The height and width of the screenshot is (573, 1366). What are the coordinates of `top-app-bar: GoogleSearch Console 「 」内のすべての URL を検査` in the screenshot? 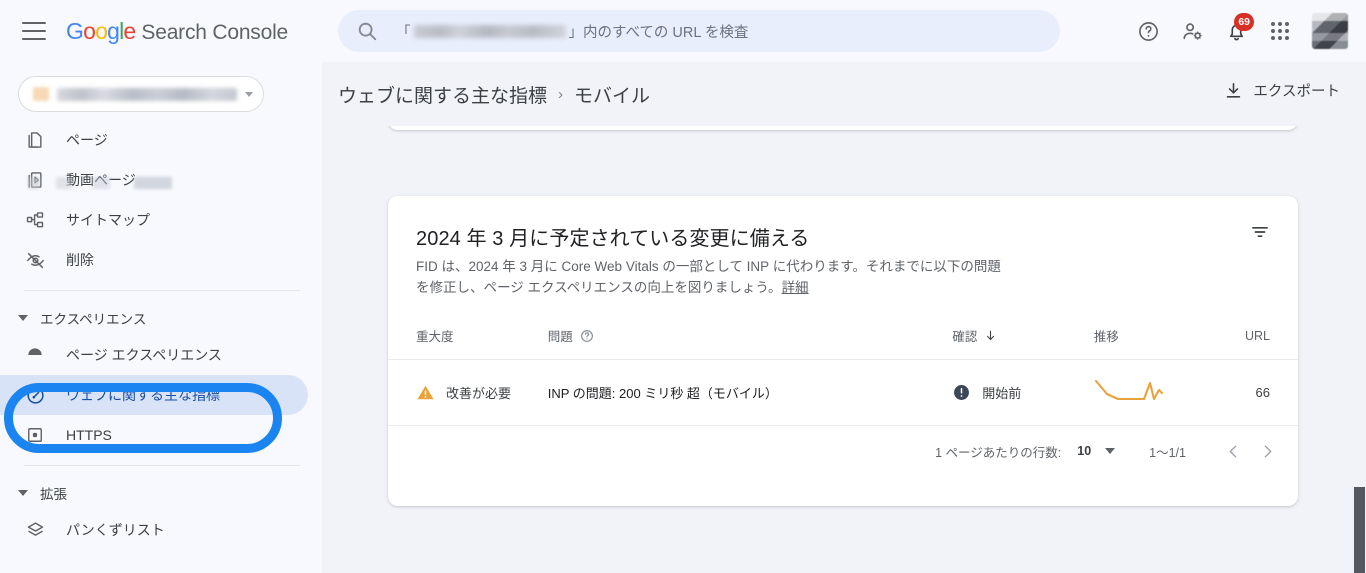 It's located at (683, 31).